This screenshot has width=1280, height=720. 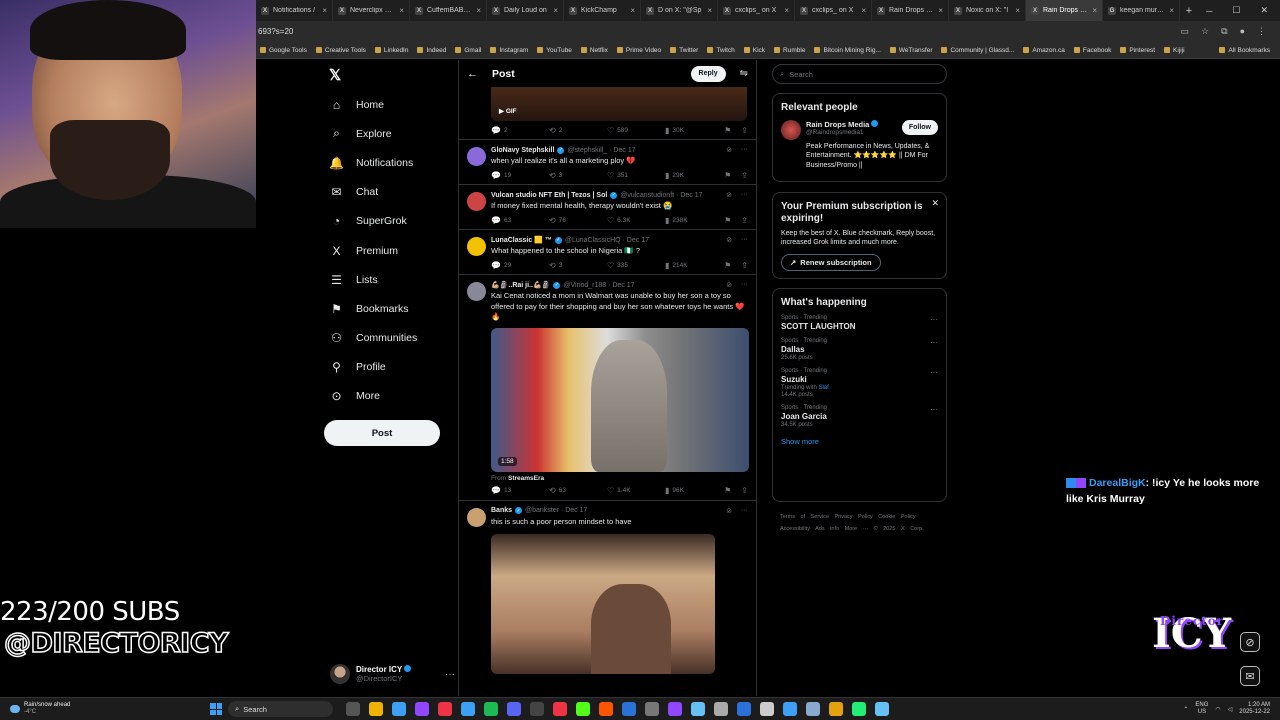 I want to click on maximize-icon: ☐, so click(x=1236, y=10).